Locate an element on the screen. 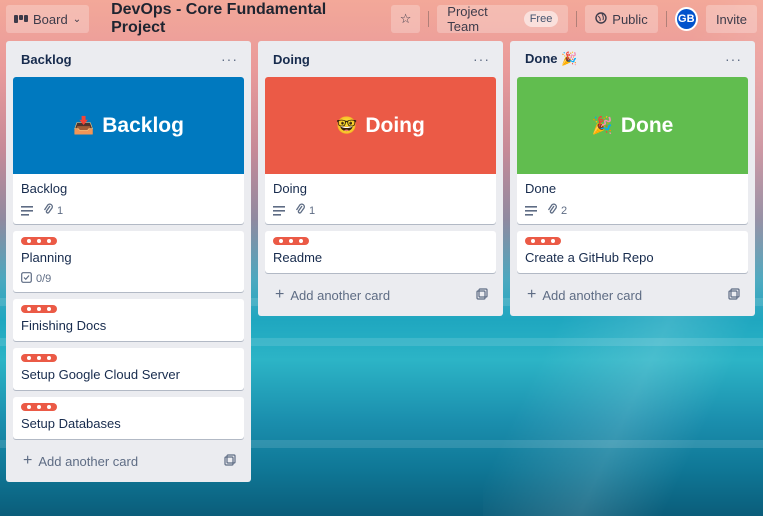 This screenshot has width=763, height=516. card-planning: Planning 0/9 is located at coordinates (128, 261).